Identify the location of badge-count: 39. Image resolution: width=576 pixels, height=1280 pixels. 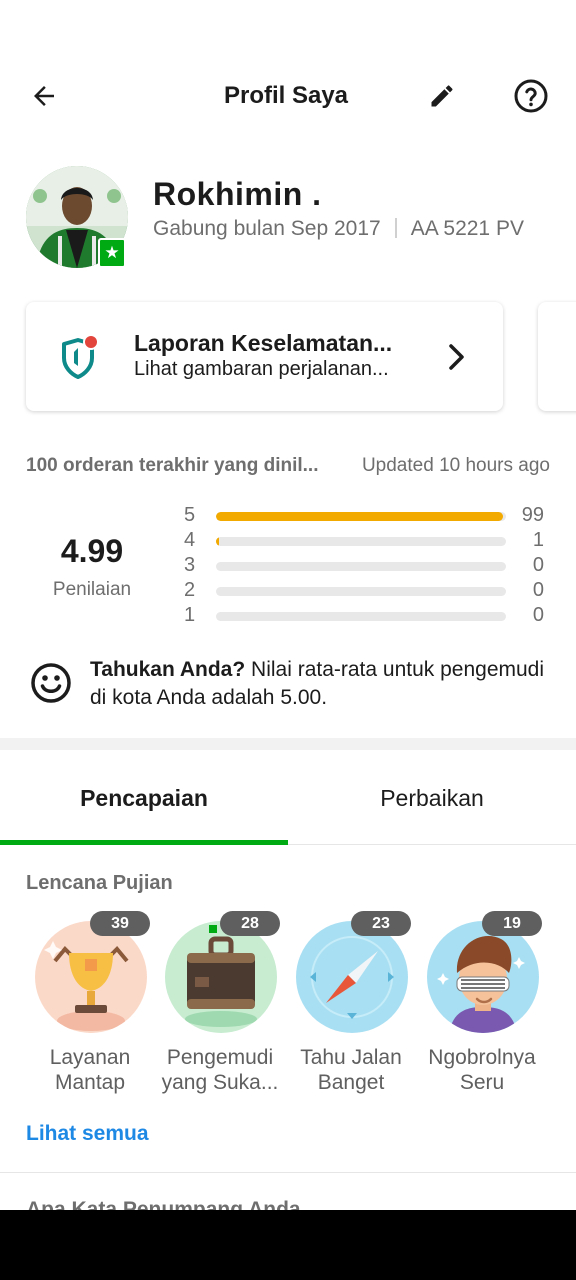
(120, 923).